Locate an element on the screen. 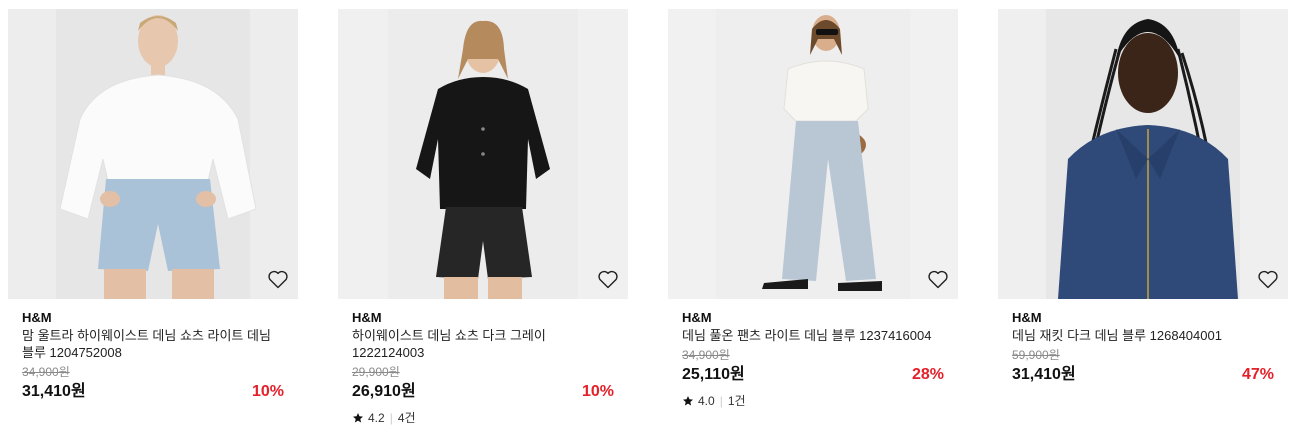 This screenshot has width=1299, height=431. product-name: 맘 울트라 하이웨이스트 데님 쇼츠 라이트 데님 블루 1204752008 is located at coordinates (153, 344).